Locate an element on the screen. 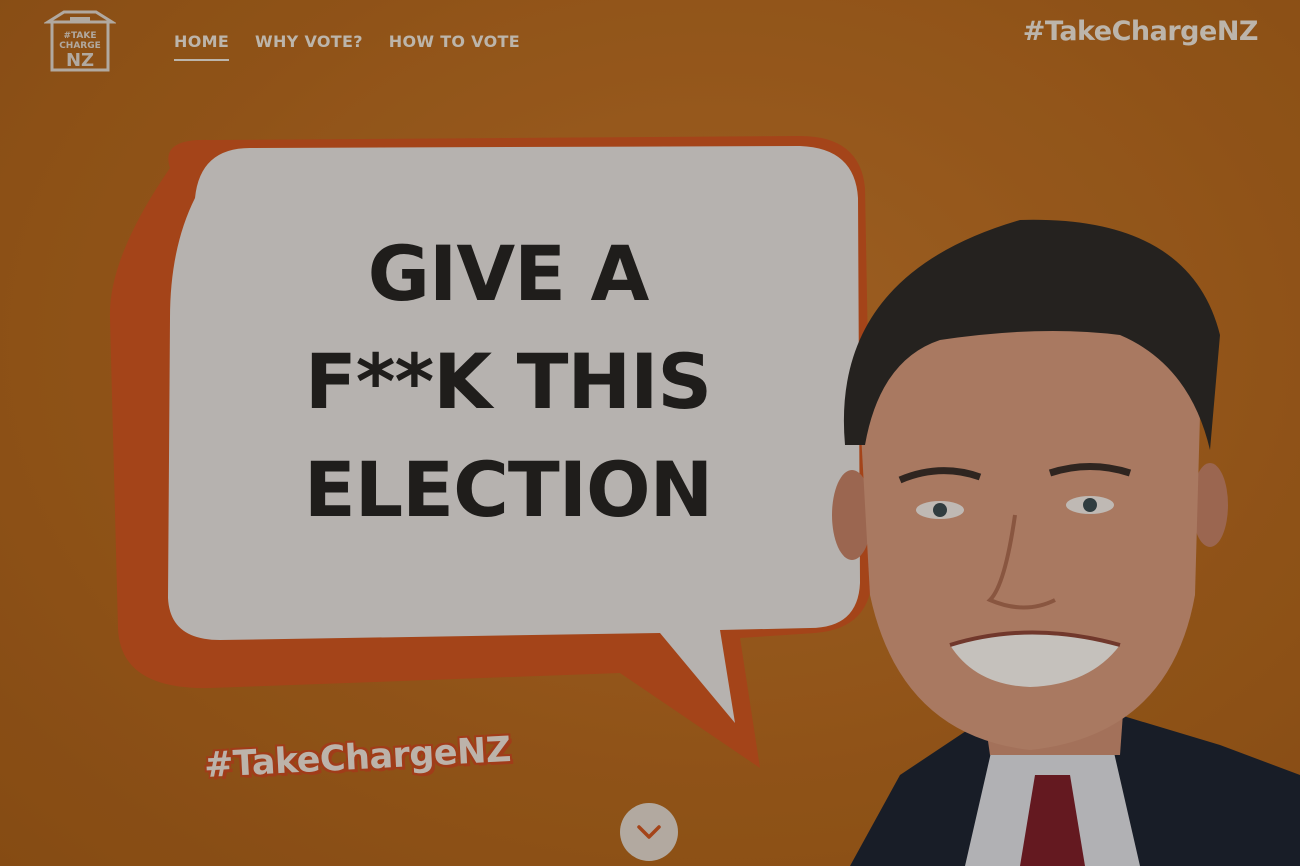  chevron-down-icon is located at coordinates (649, 832).